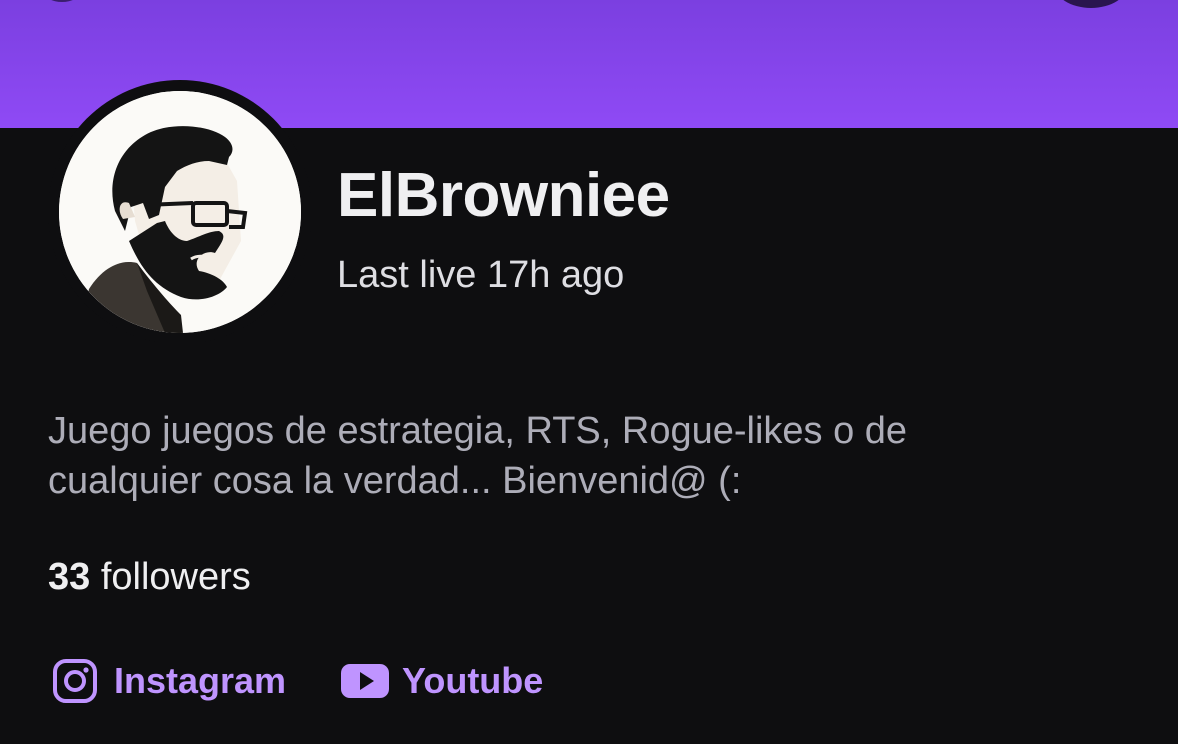  I want to click on channel-avatar, so click(180, 212).